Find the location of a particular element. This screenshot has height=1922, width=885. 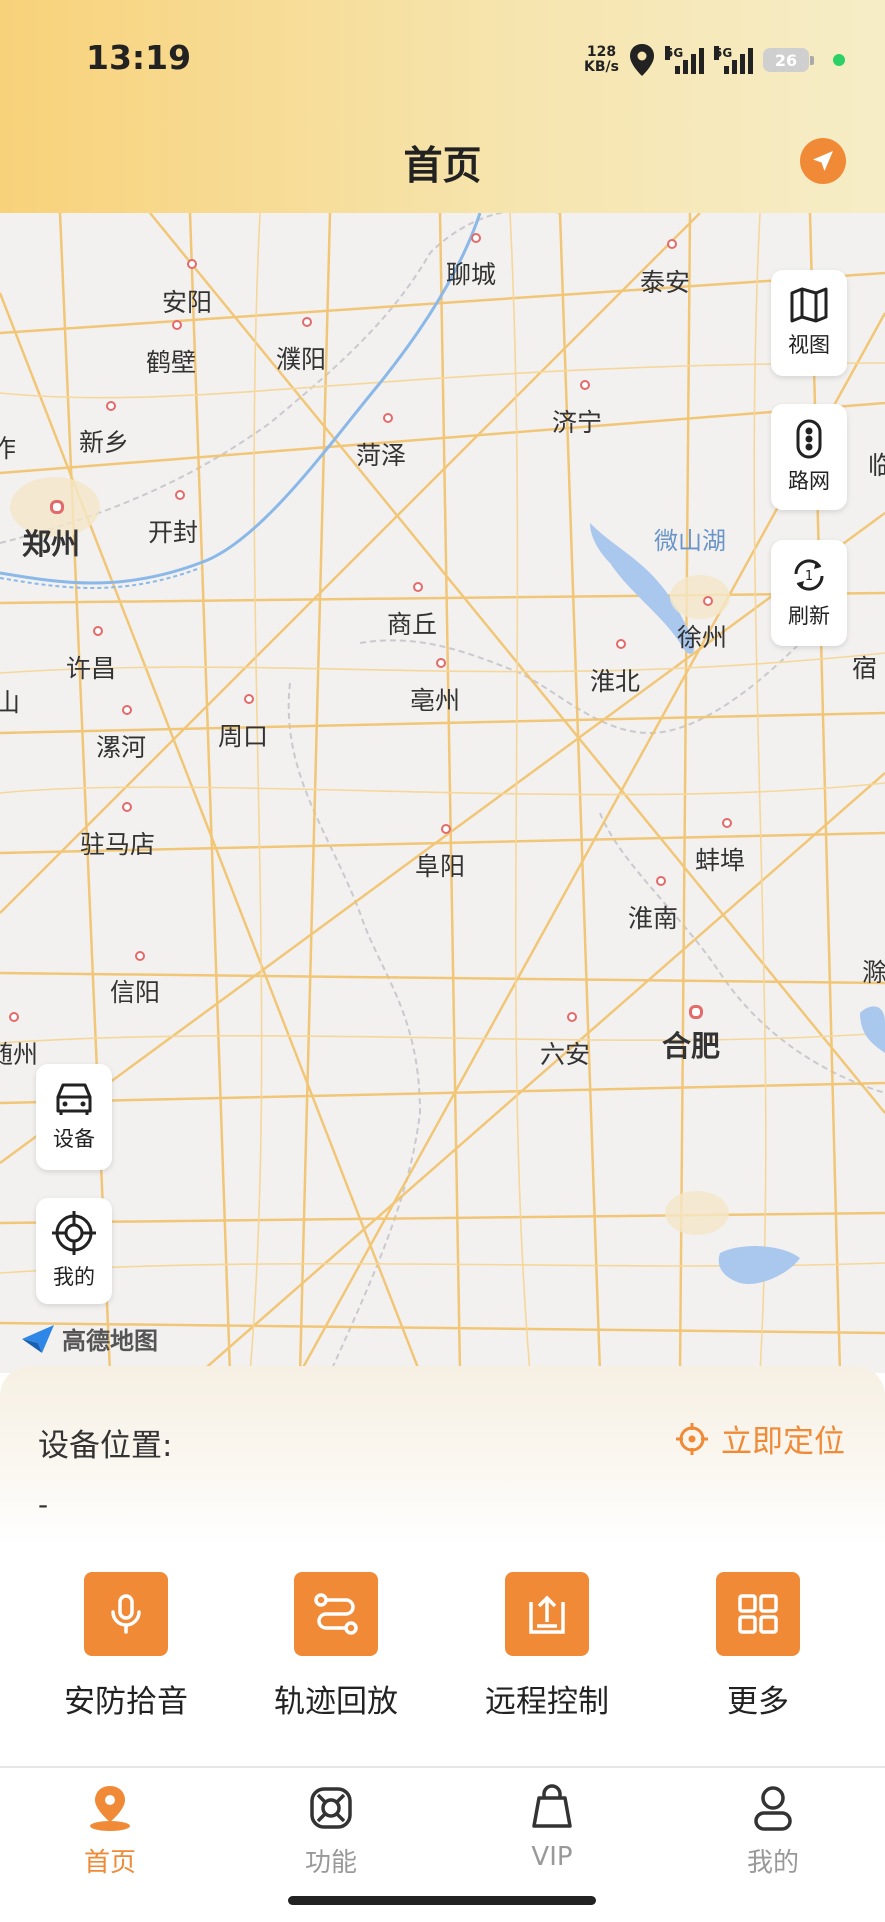

status-time: 13:19 is located at coordinates (139, 57).